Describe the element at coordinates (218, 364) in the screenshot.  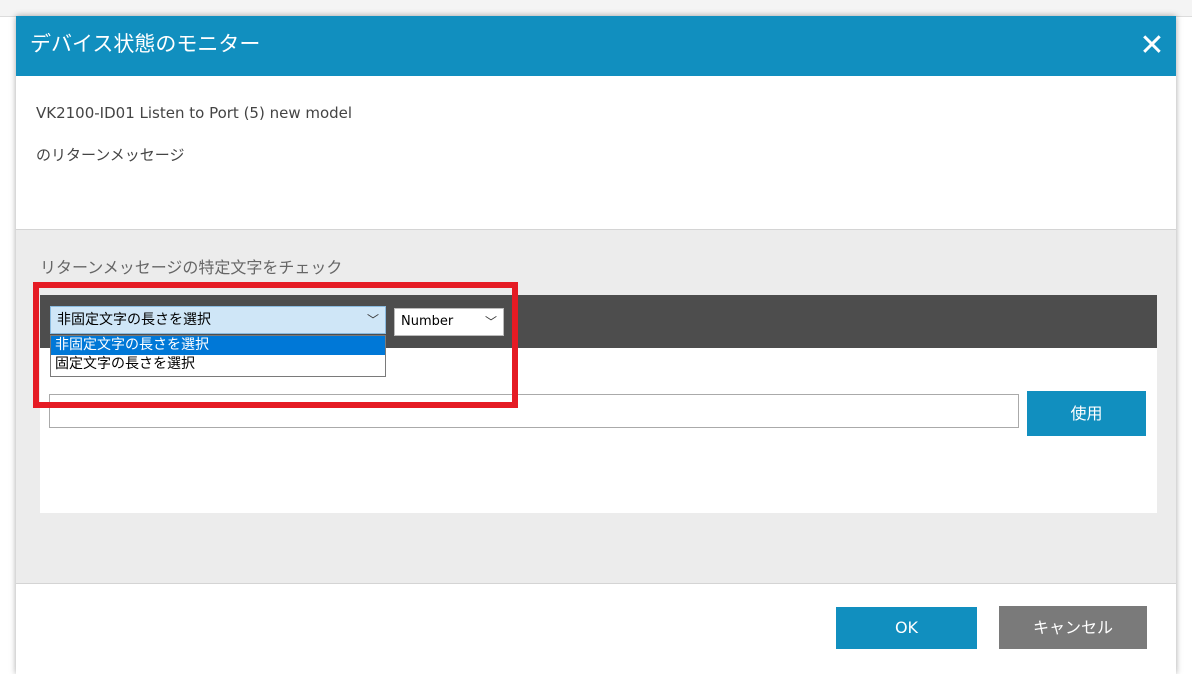
I see `dropdown-option-fixed-length: 固定文字の長さを選択` at that location.